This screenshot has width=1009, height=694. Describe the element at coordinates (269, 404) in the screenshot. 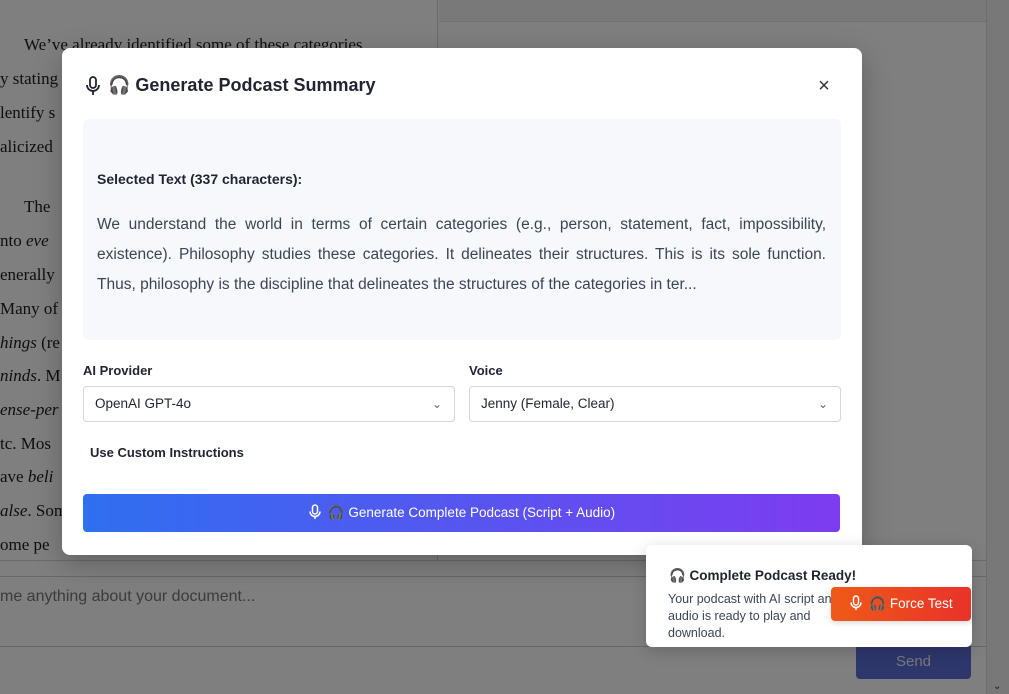

I see `ai-provider-select: OpenAI GPT-4o ⌄` at that location.